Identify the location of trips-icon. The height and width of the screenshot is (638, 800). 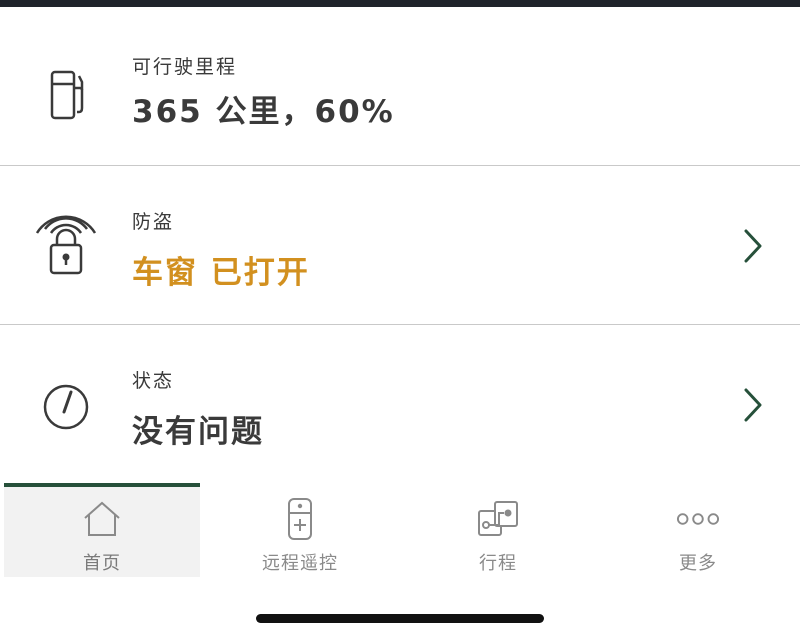
(498, 519).